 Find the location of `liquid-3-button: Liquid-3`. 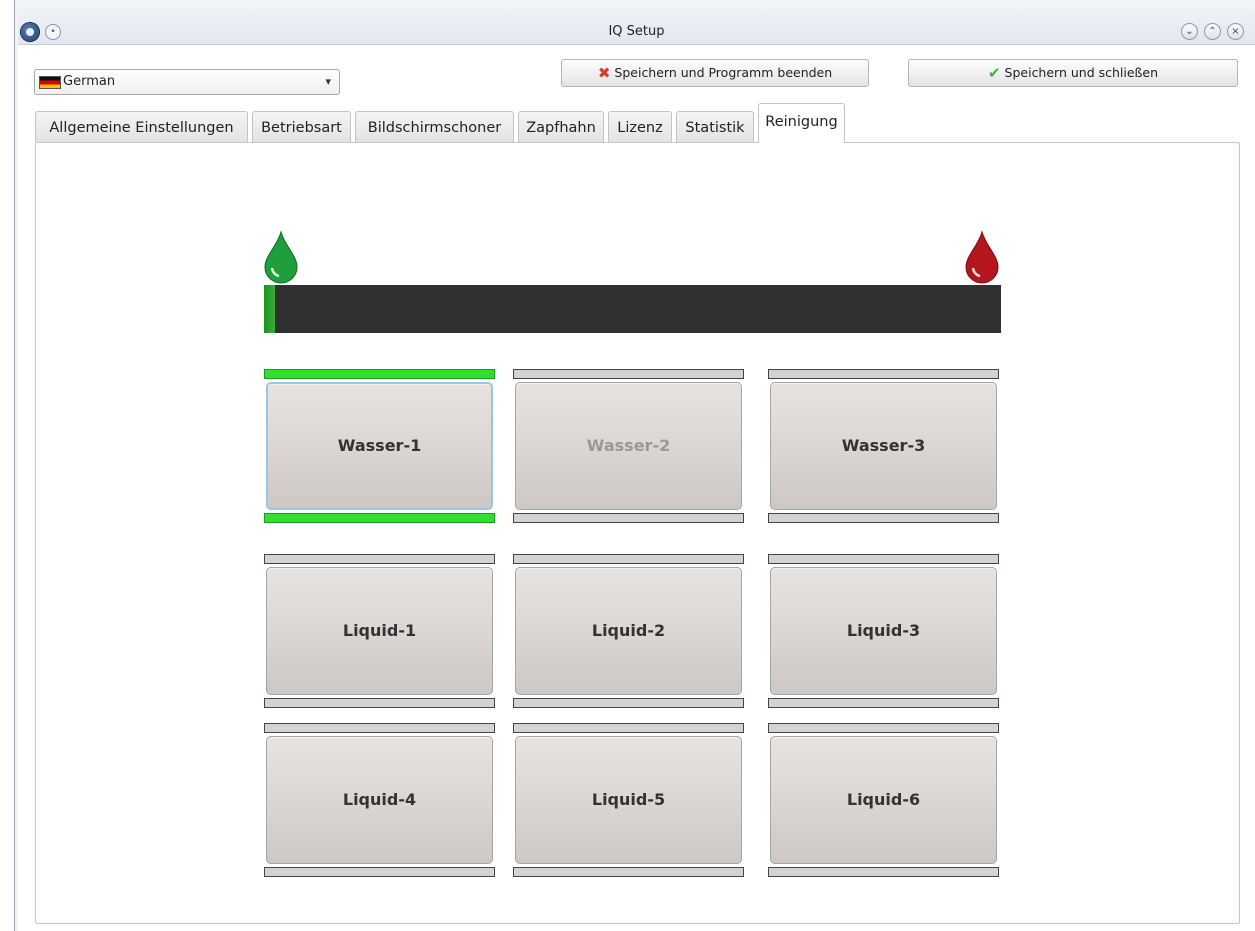

liquid-3-button: Liquid-3 is located at coordinates (883, 631).